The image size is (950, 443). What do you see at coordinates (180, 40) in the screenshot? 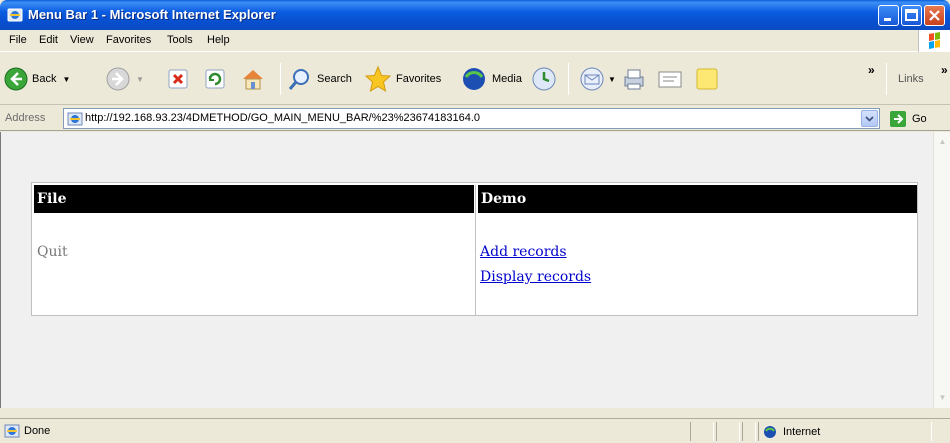
I see `menu-tools: Tools` at bounding box center [180, 40].